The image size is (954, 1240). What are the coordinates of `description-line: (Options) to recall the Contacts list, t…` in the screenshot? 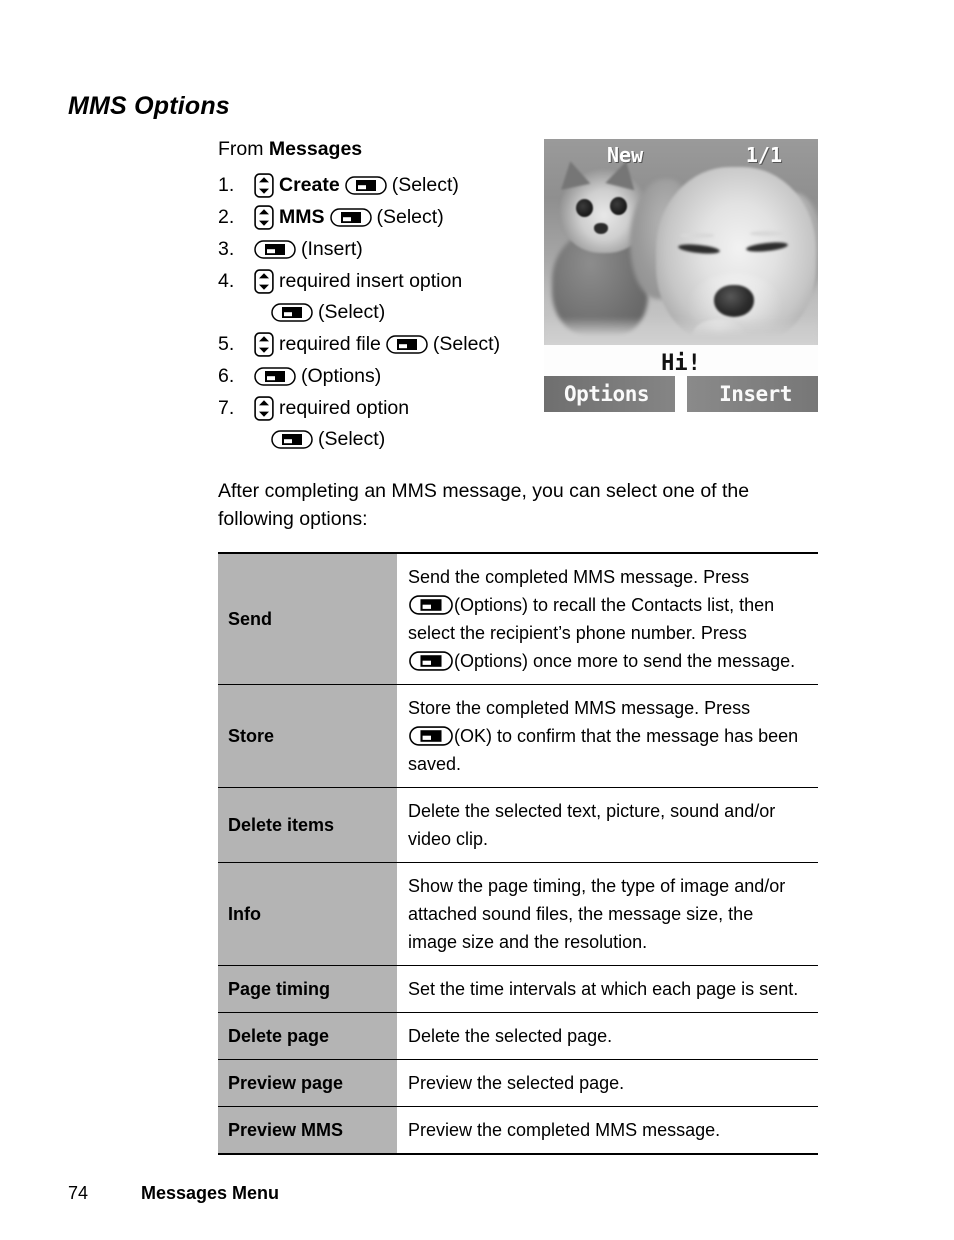 It's located at (610, 605).